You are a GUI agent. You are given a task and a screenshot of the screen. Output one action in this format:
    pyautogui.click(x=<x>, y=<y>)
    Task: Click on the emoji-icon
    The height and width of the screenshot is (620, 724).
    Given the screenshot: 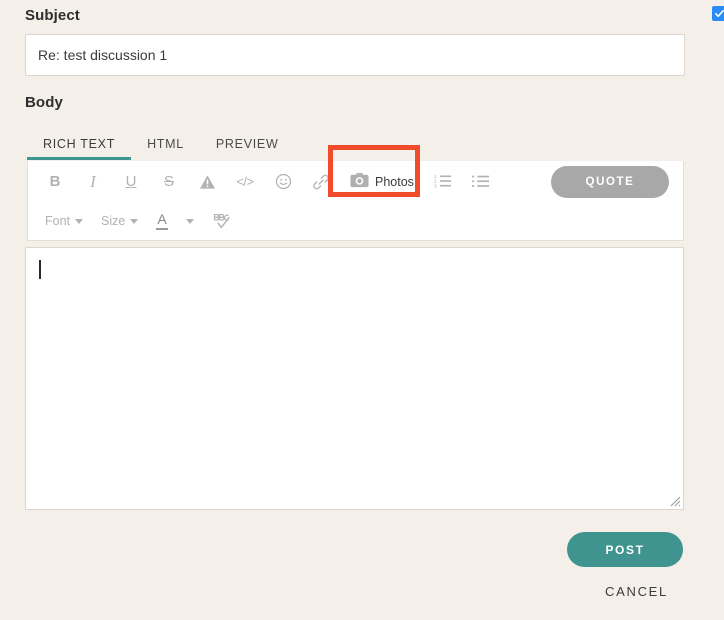 What is the action you would take?
    pyautogui.click(x=283, y=182)
    